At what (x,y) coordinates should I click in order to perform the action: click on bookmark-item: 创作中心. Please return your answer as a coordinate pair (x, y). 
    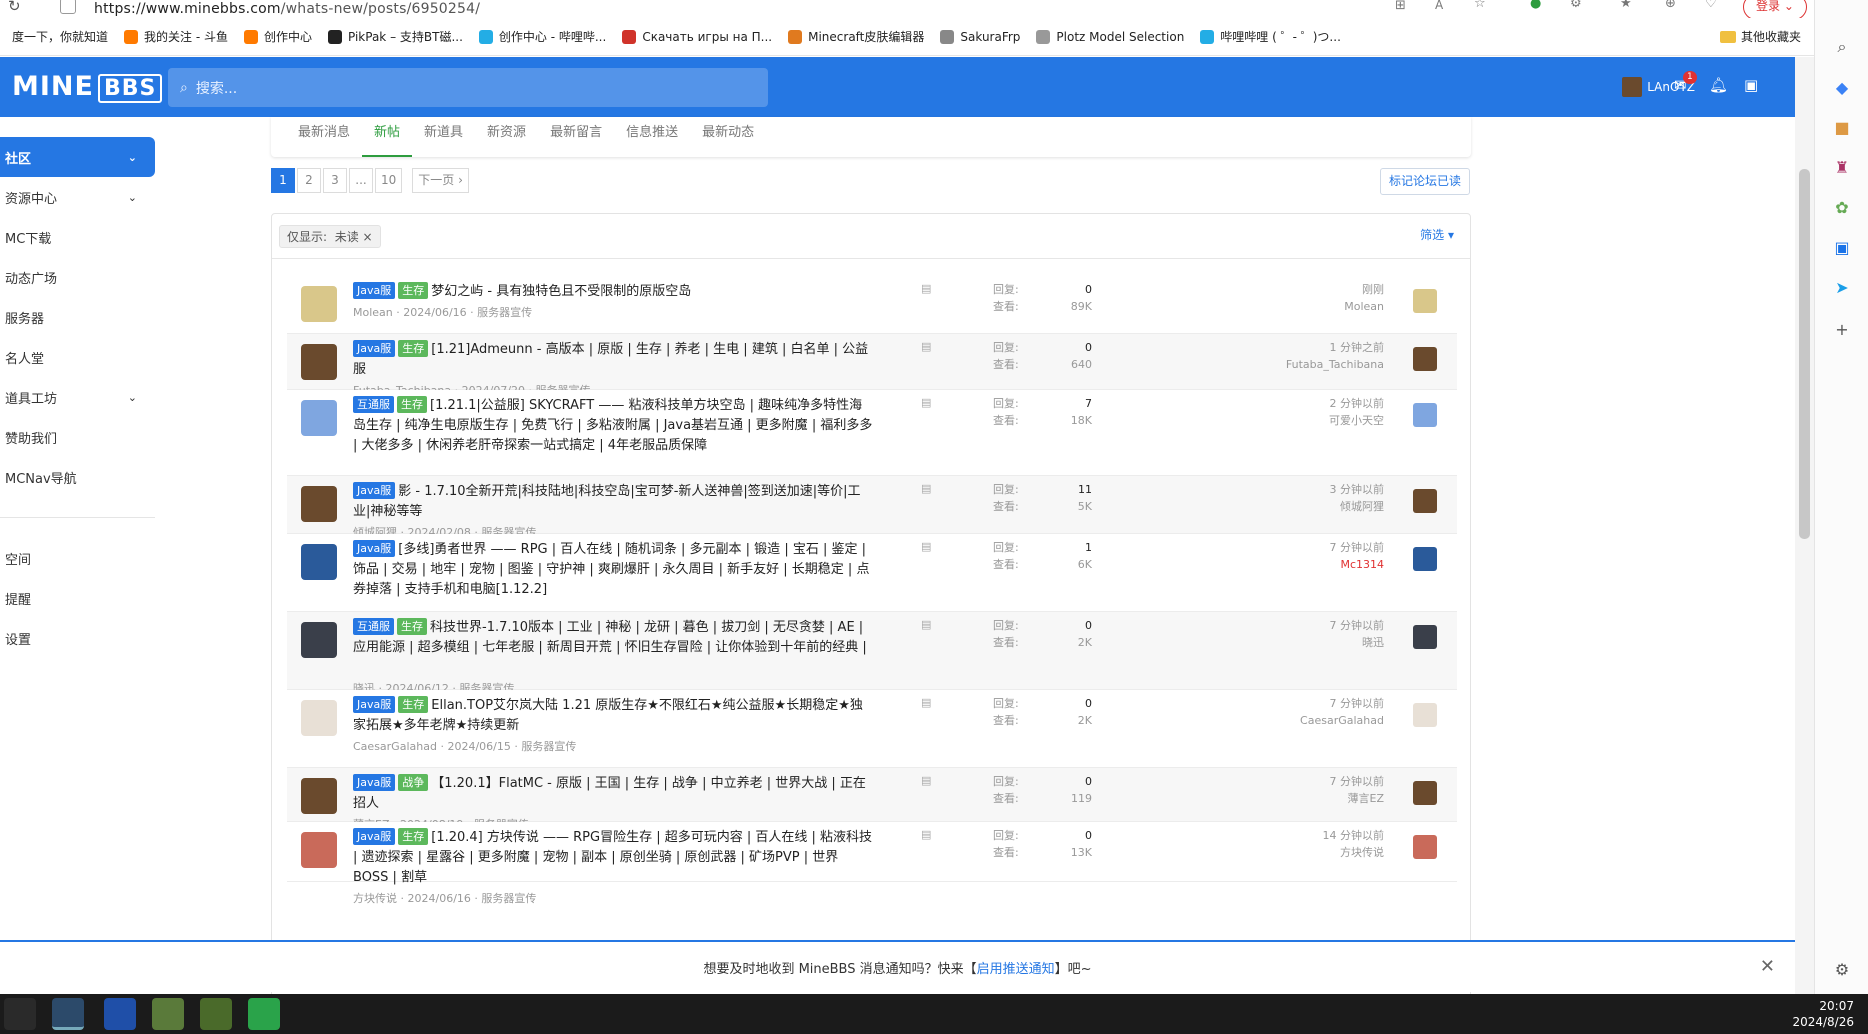
    Looking at the image, I should click on (277, 36).